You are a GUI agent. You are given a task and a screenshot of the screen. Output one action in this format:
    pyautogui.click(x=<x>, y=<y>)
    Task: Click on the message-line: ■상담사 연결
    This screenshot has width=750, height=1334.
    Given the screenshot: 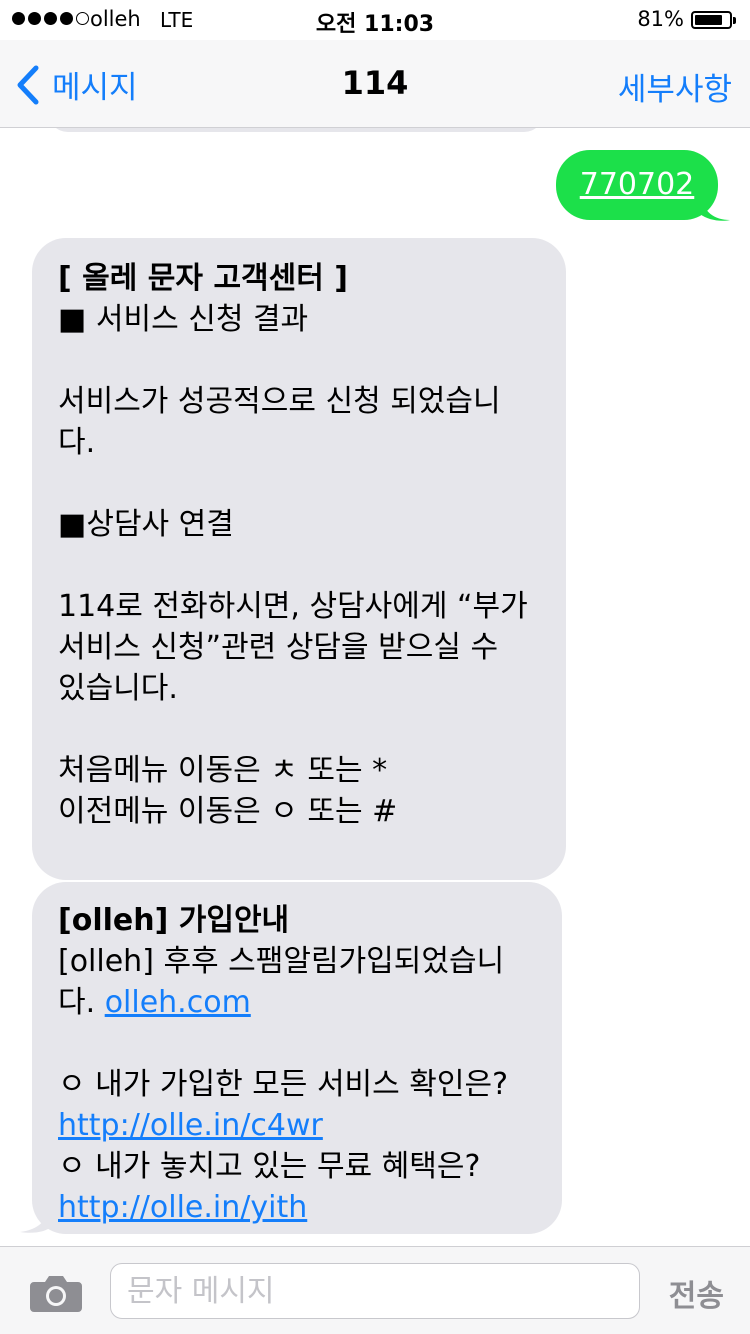 What is the action you would take?
    pyautogui.click(x=146, y=524)
    